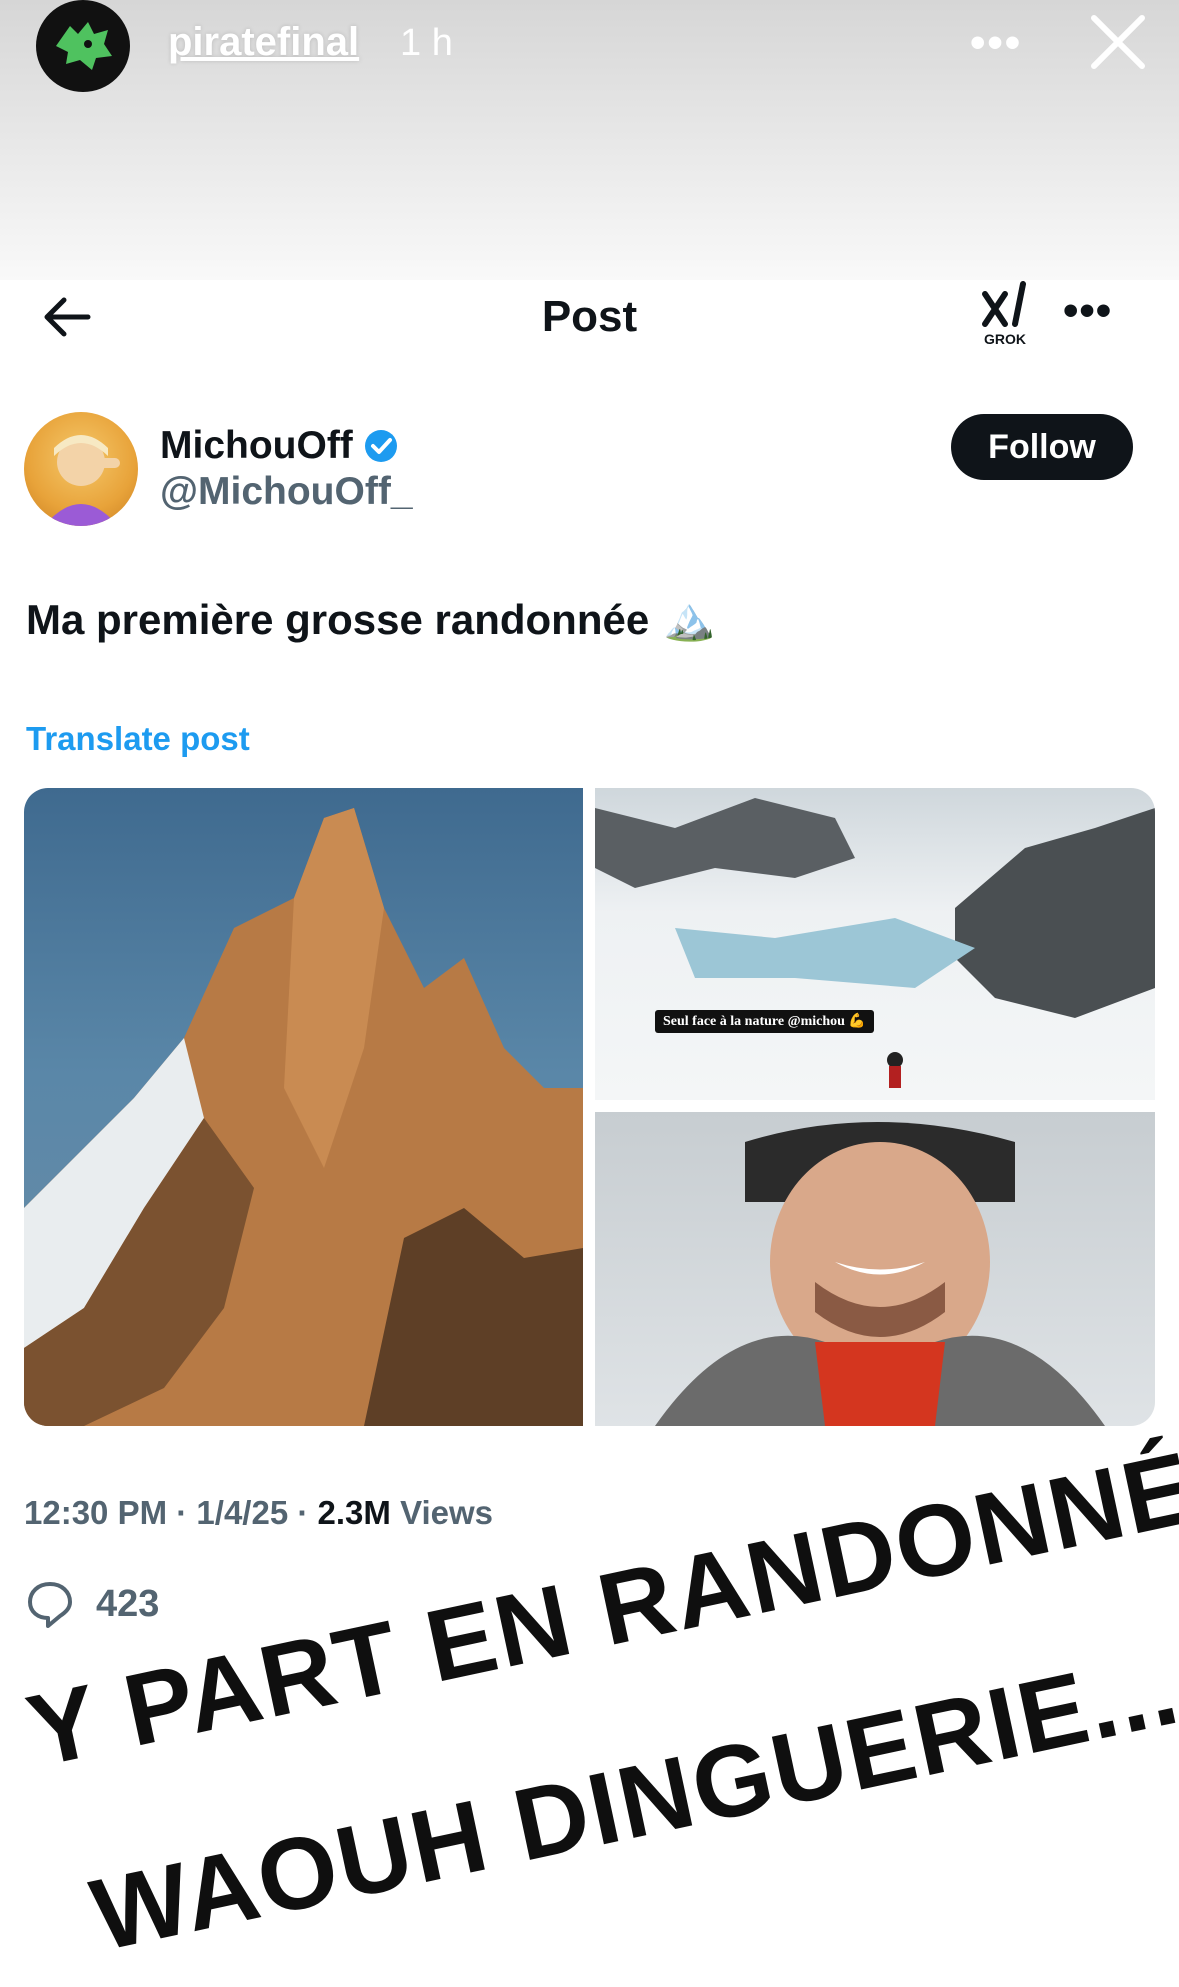 This screenshot has height=1987, width=1179. I want to click on post-meta: 12:30 PM · 1/4/25 · 2.3M Views, so click(259, 1512).